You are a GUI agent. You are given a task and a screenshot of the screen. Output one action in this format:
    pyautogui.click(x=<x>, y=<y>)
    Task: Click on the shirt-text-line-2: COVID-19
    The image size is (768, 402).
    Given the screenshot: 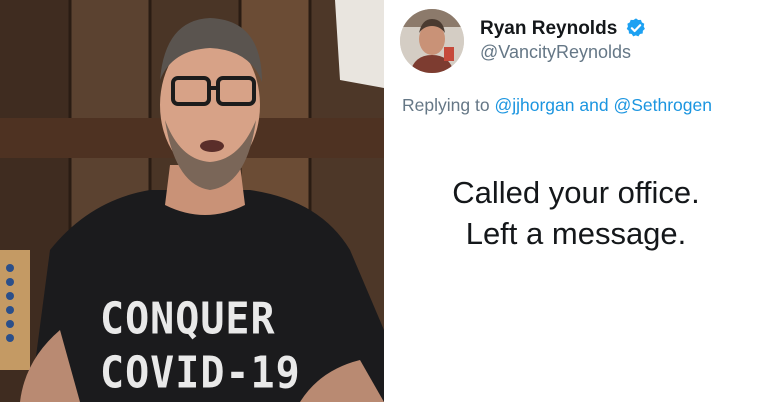 What is the action you would take?
    pyautogui.click(x=200, y=373)
    